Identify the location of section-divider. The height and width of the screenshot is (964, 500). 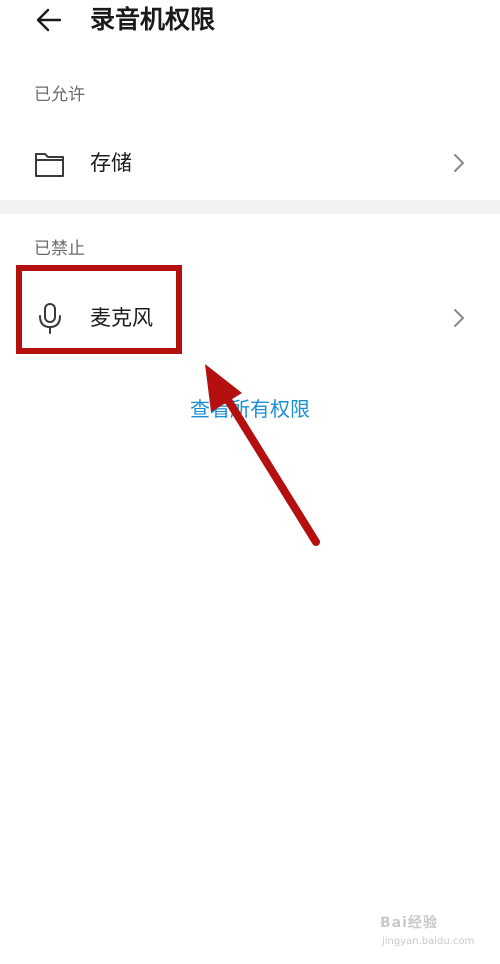
(250, 207).